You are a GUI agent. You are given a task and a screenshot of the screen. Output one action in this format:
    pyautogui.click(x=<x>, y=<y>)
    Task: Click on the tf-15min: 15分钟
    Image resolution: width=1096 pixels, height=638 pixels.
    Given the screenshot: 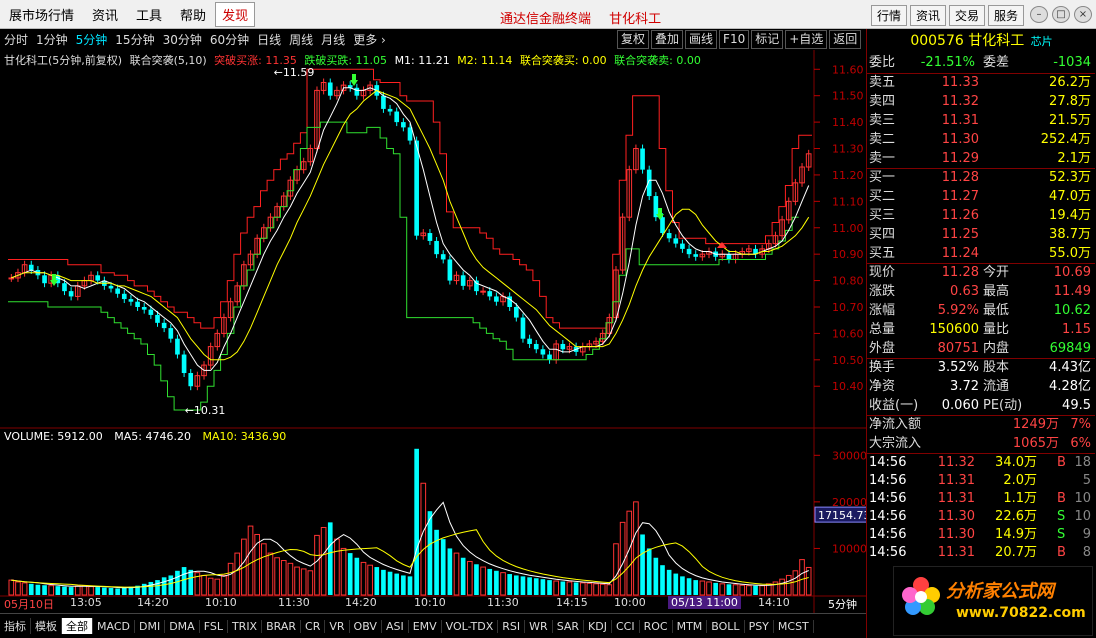 What is the action you would take?
    pyautogui.click(x=134, y=39)
    